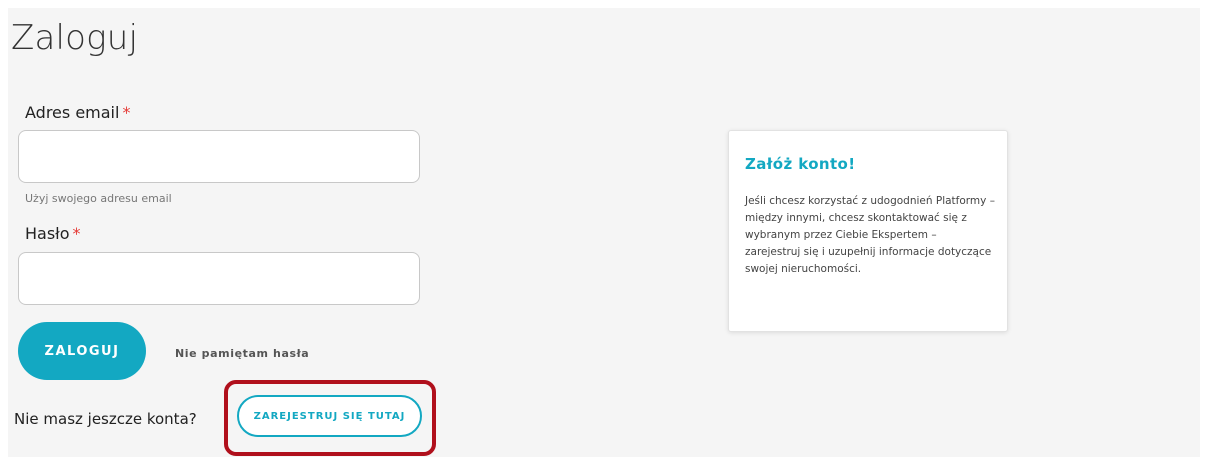 Image resolution: width=1208 pixels, height=457 pixels. I want to click on email-label-row: Adres email *, so click(77, 112).